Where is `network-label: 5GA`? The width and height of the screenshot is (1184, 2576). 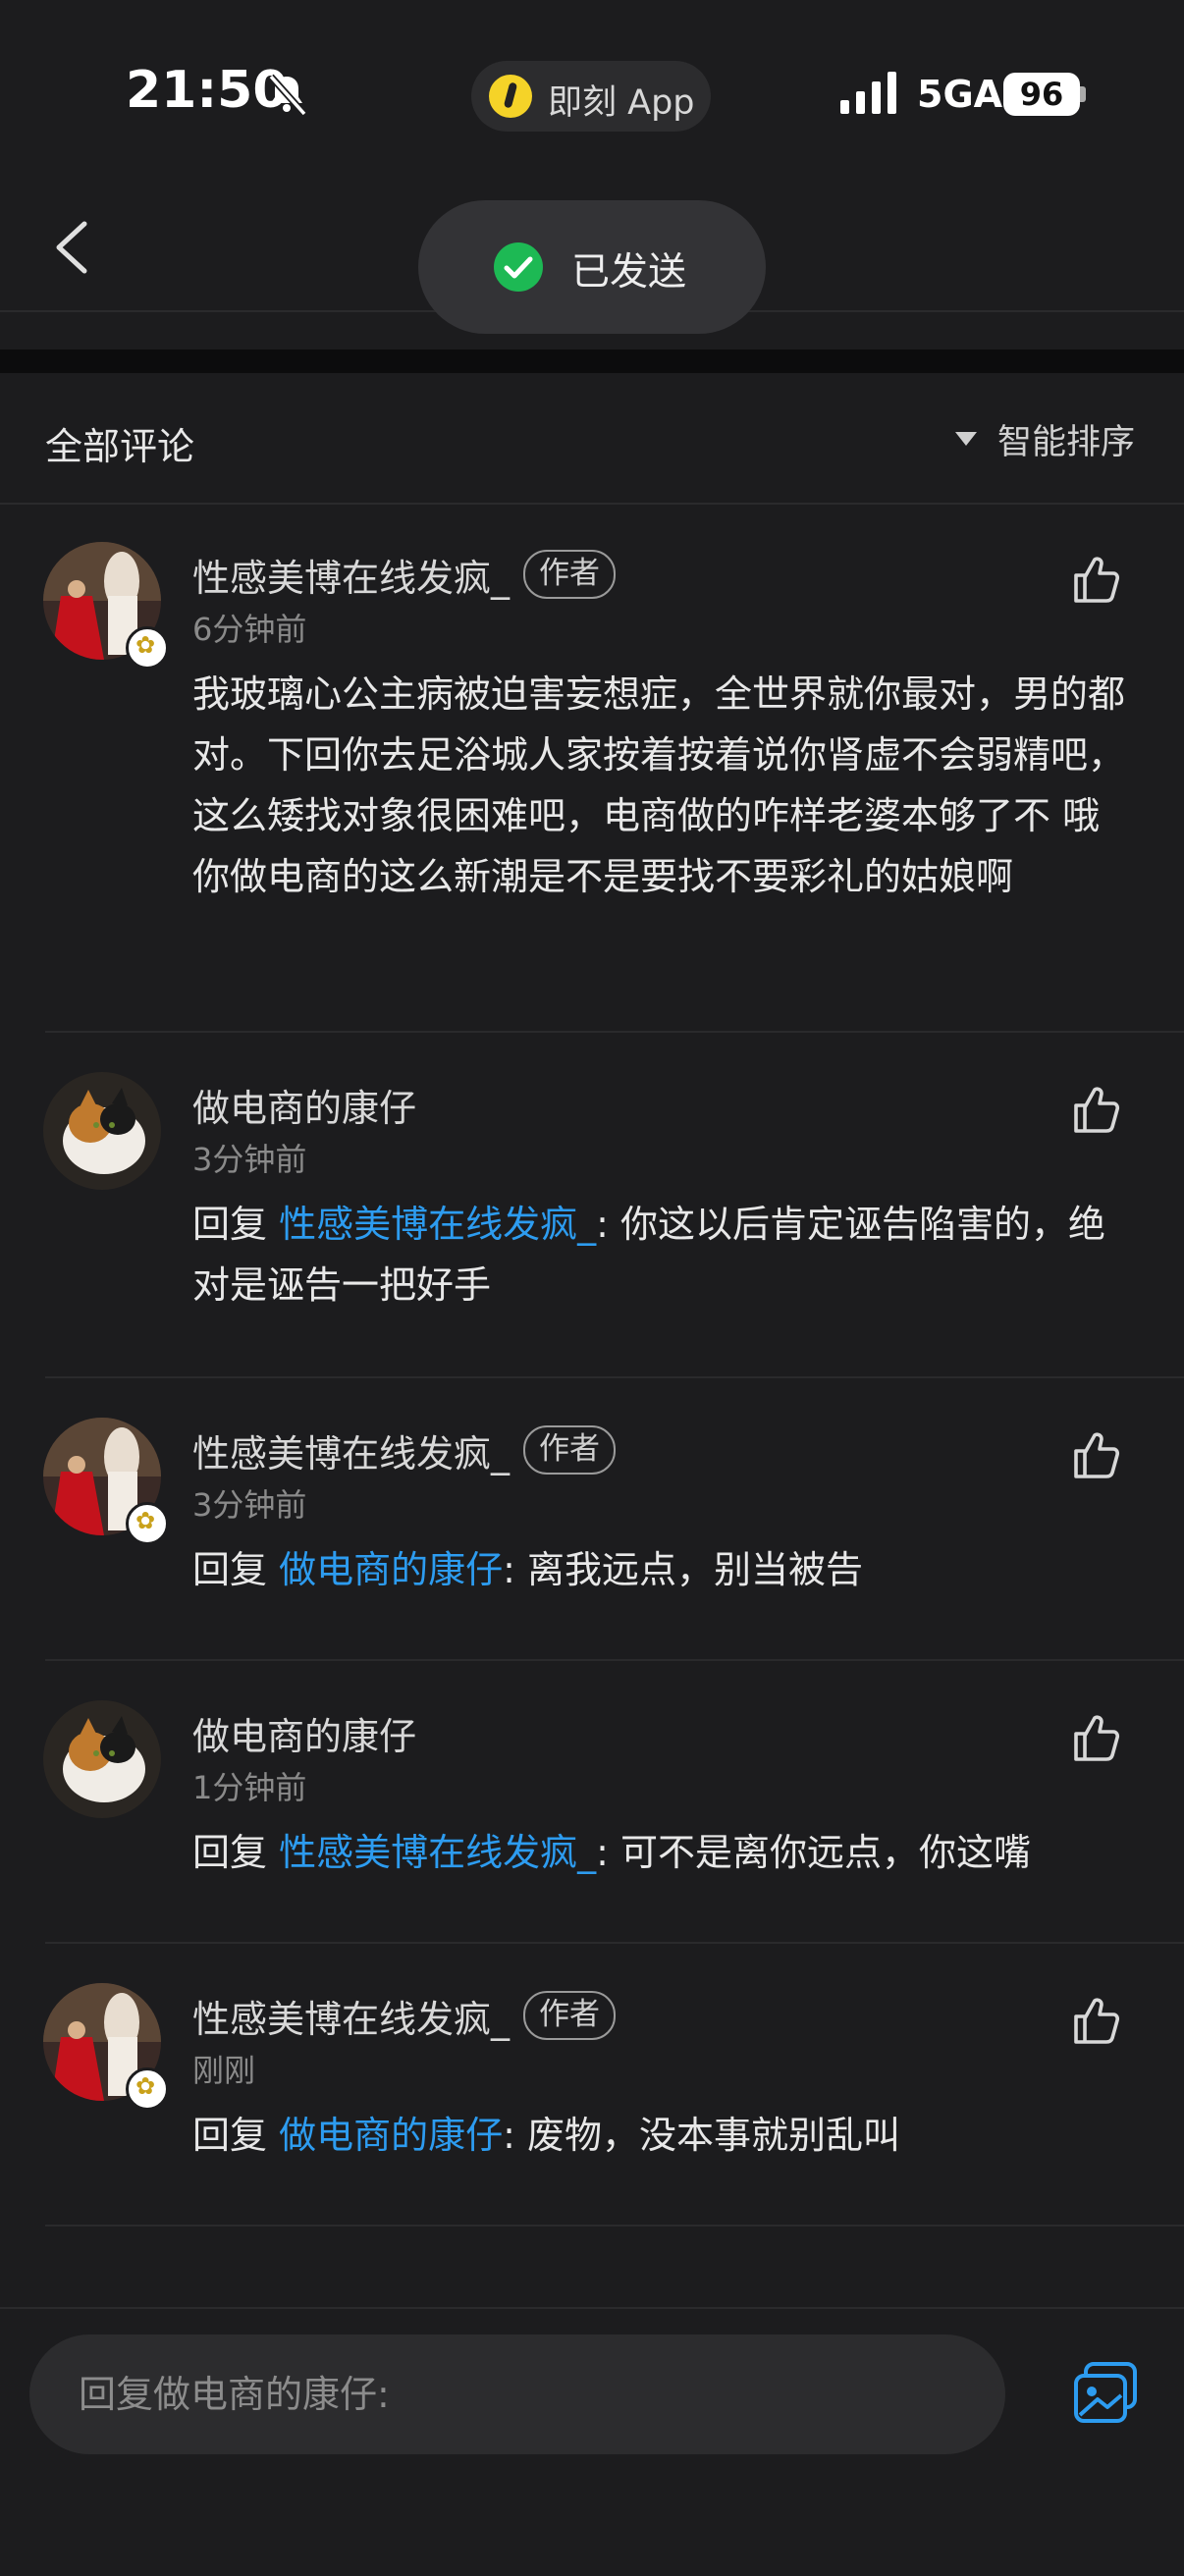 network-label: 5GA is located at coordinates (960, 94).